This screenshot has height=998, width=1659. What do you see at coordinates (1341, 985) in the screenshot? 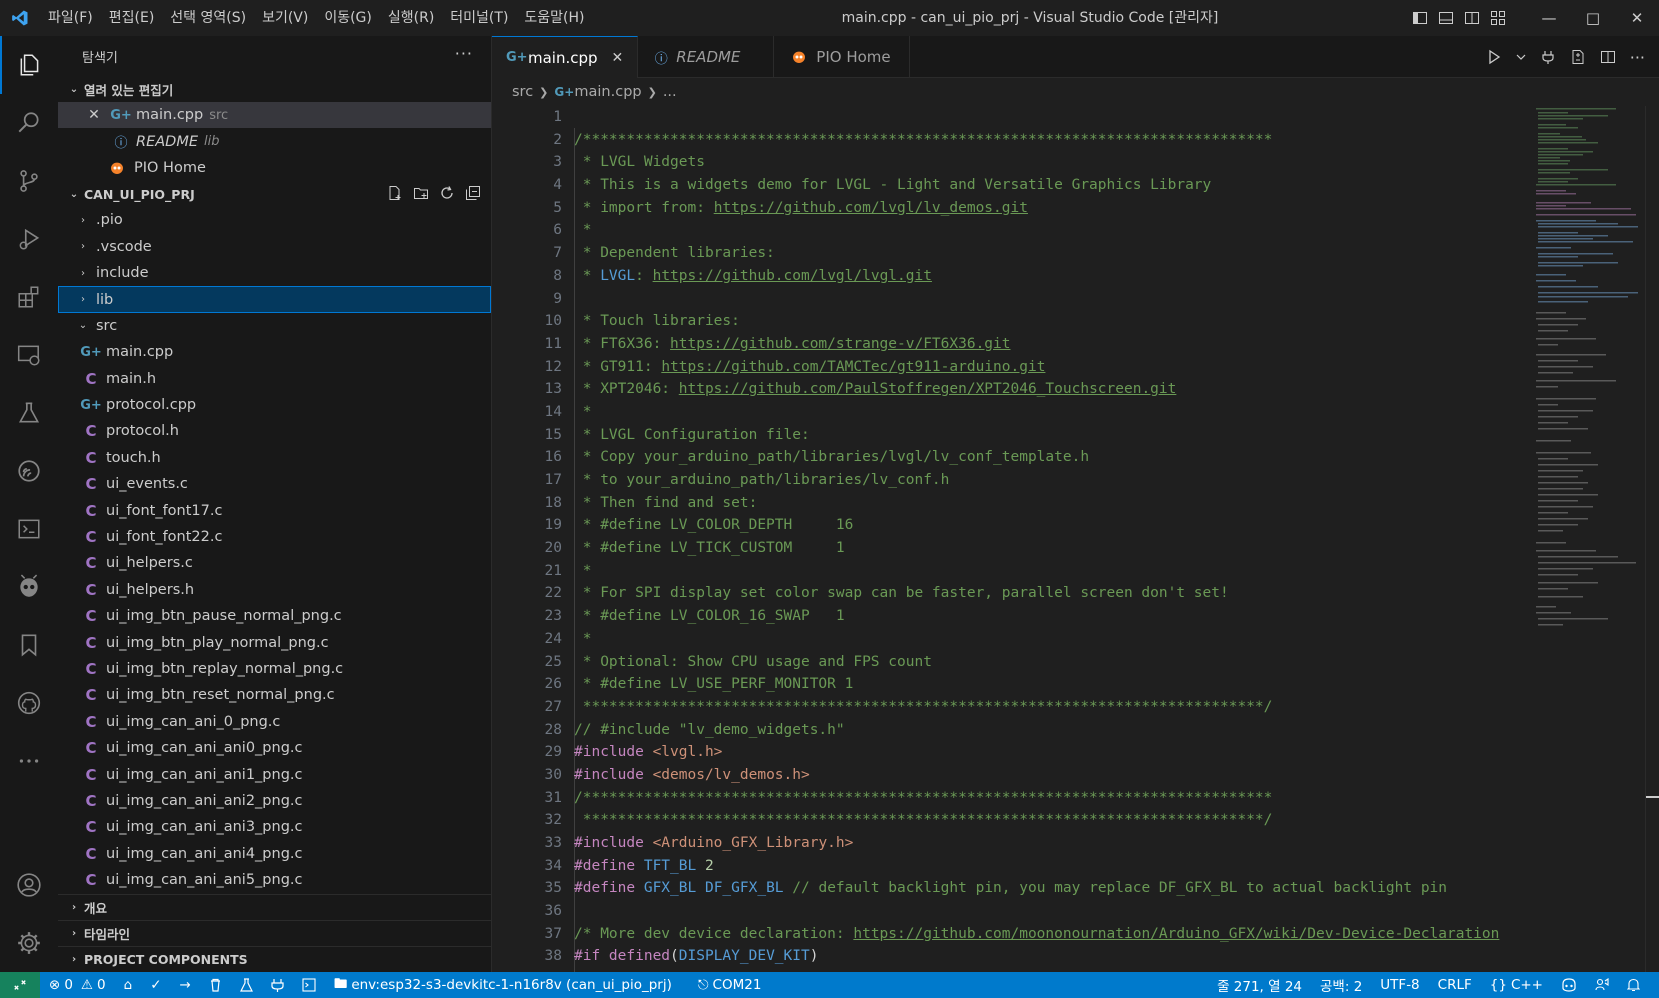
I see `indentation: 공백: 2` at bounding box center [1341, 985].